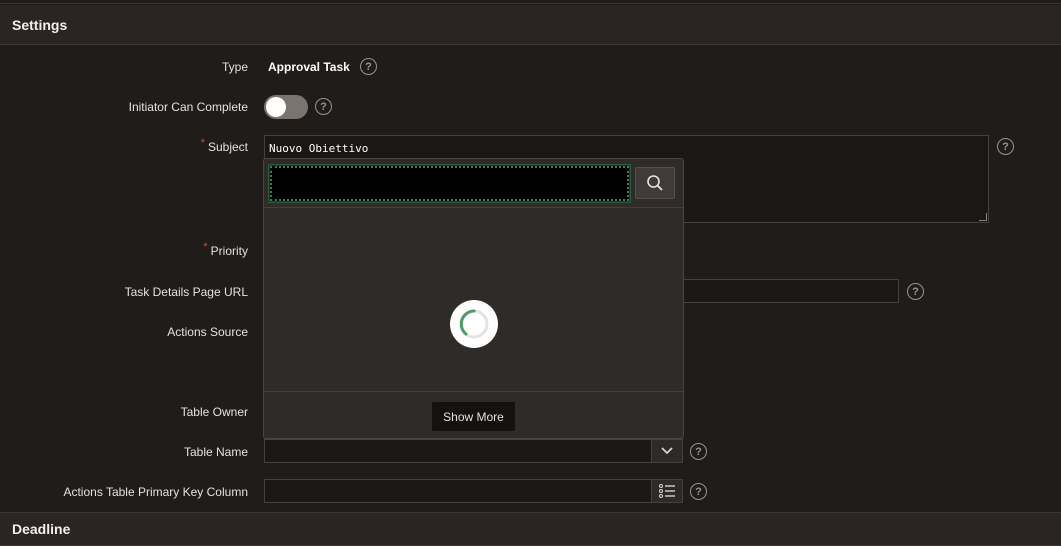 This screenshot has width=1061, height=546. Describe the element at coordinates (458, 491) in the screenshot. I see `pk-column-input` at that location.